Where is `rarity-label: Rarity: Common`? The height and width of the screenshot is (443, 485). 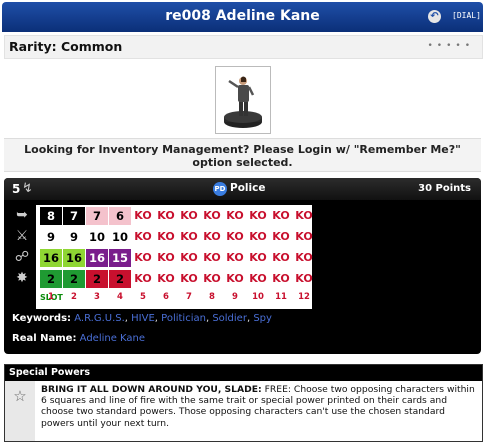 rarity-label: Rarity: Common is located at coordinates (66, 46).